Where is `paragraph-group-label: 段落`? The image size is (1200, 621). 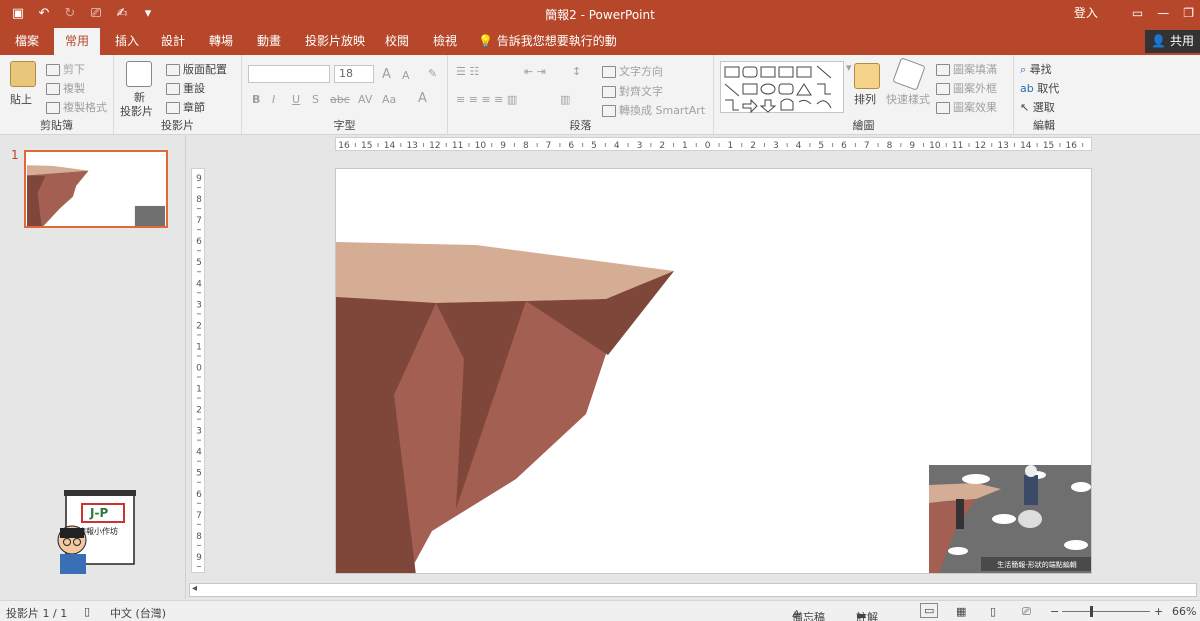
paragraph-group-label: 段落 is located at coordinates (580, 125).